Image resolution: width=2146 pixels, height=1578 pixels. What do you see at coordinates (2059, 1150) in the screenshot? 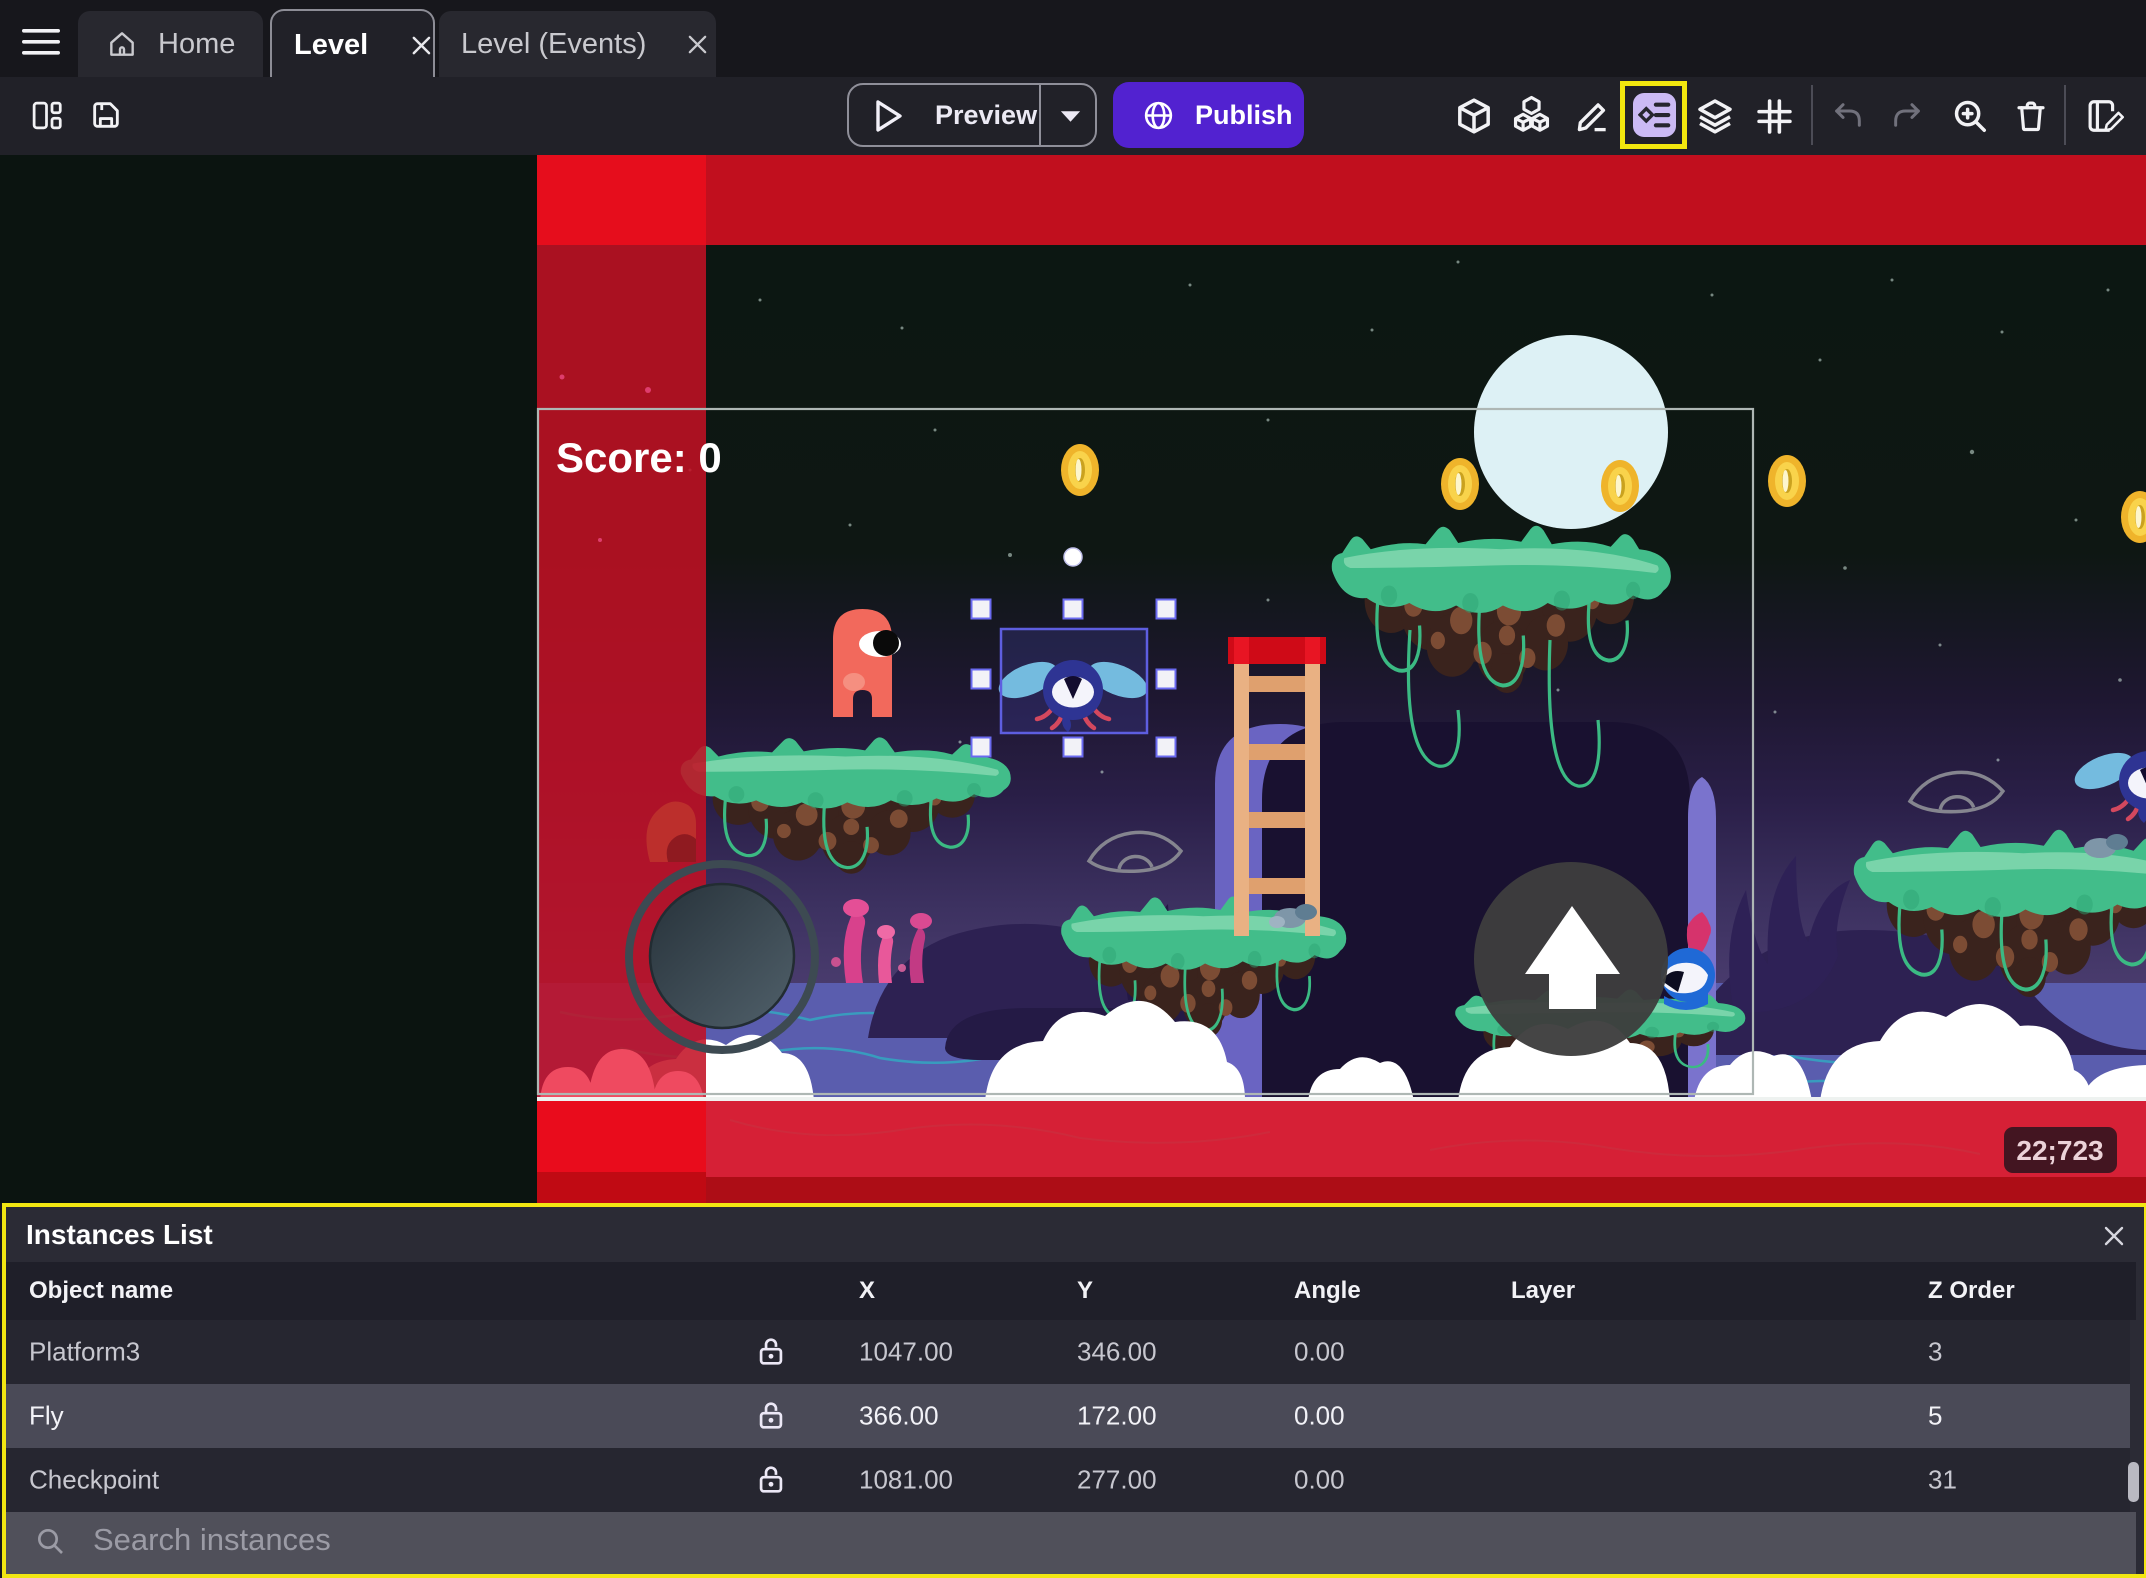
I see `svg-text: 22;723` at bounding box center [2059, 1150].